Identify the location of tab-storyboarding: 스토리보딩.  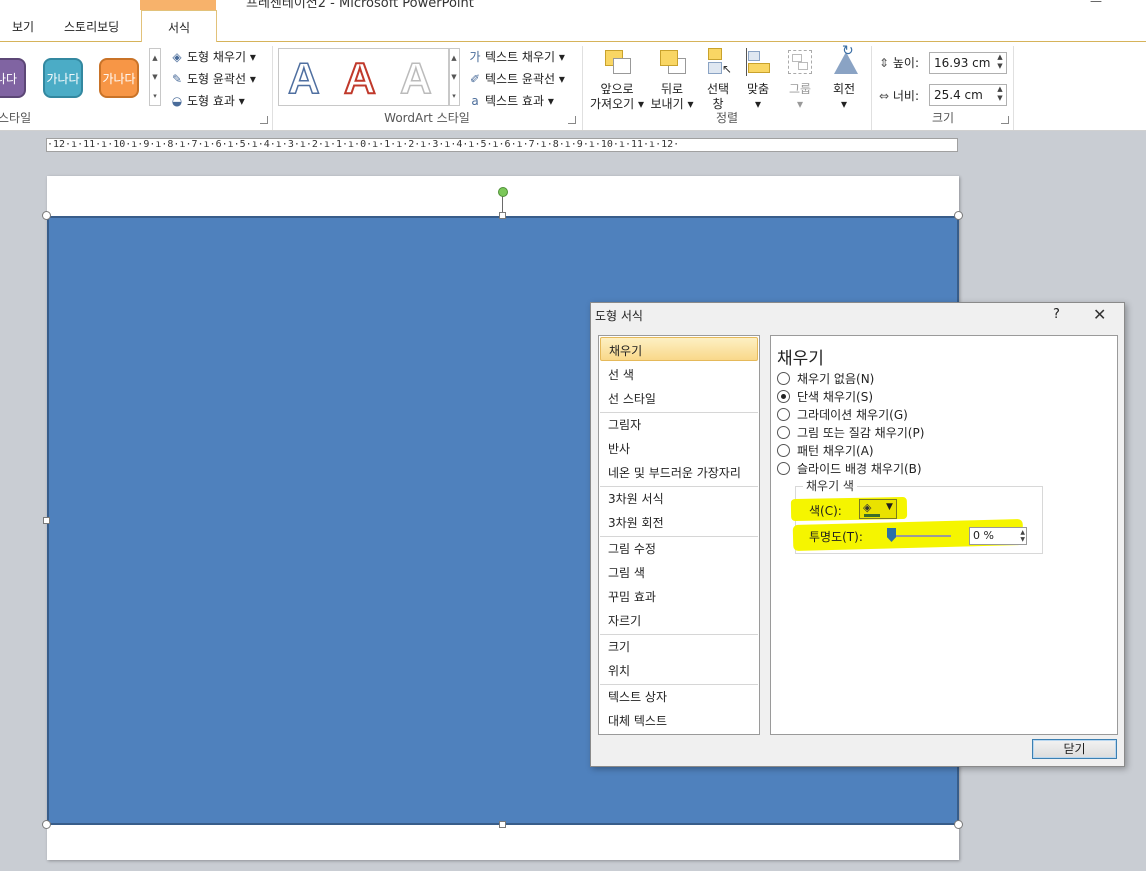
(91, 26).